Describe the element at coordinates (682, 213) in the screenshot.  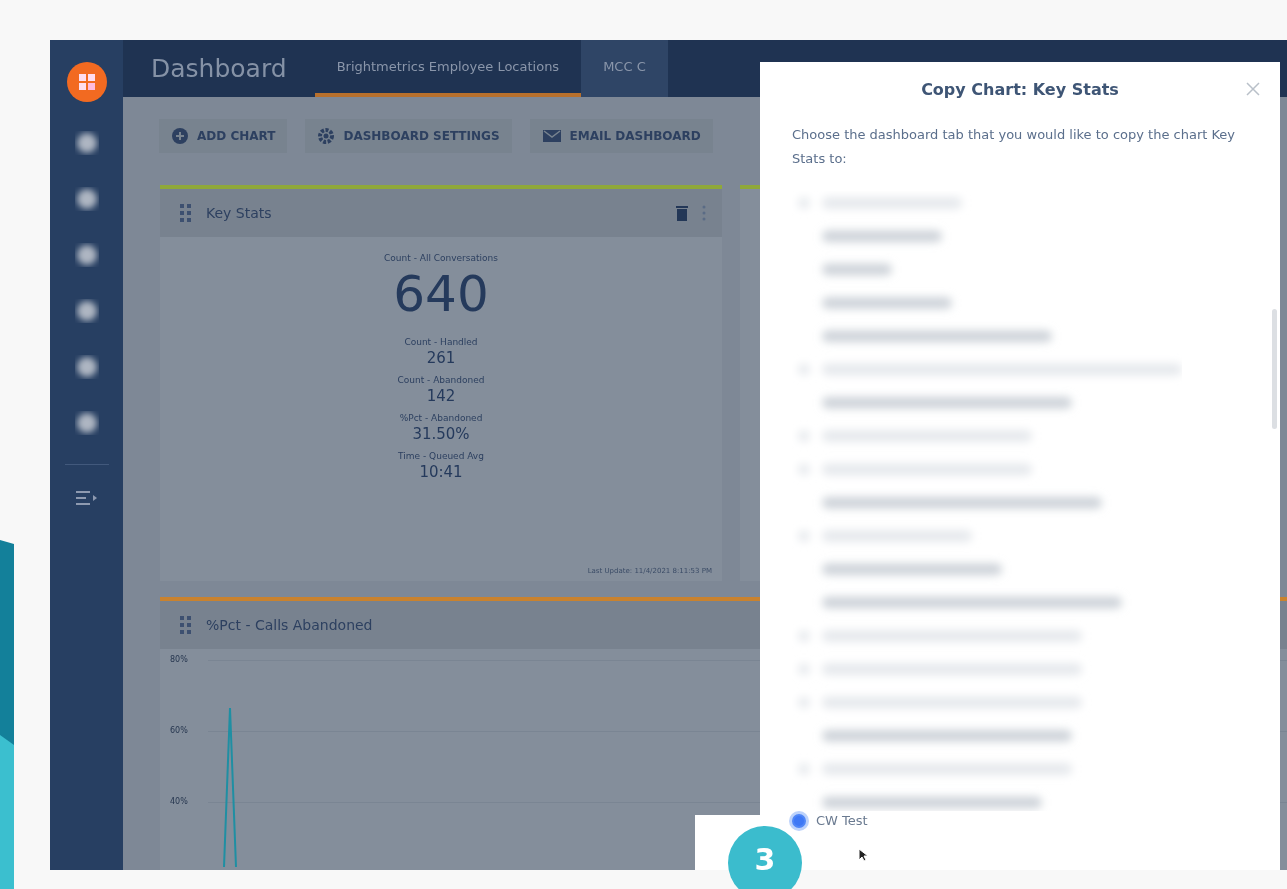
I see `trash-icon` at that location.